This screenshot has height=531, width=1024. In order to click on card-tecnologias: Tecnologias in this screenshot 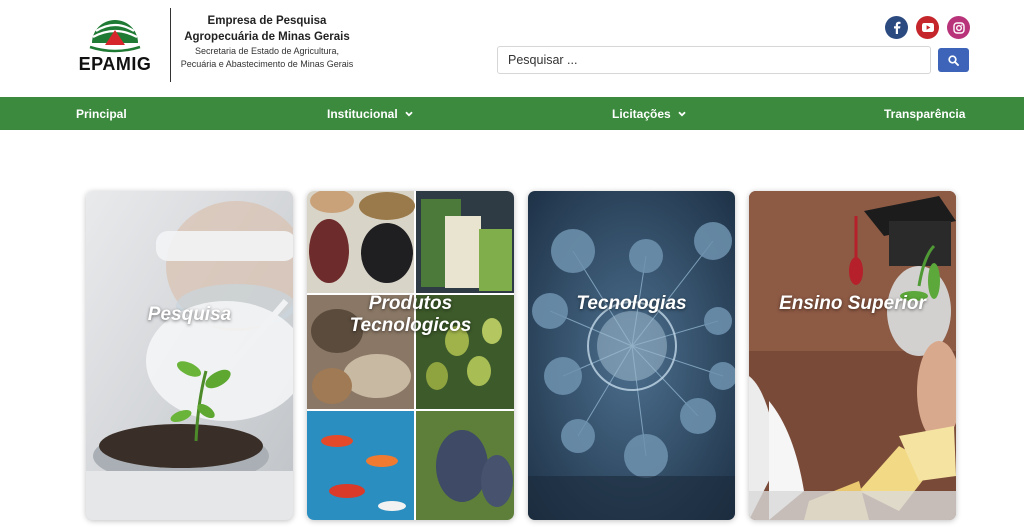, I will do `click(631, 355)`.